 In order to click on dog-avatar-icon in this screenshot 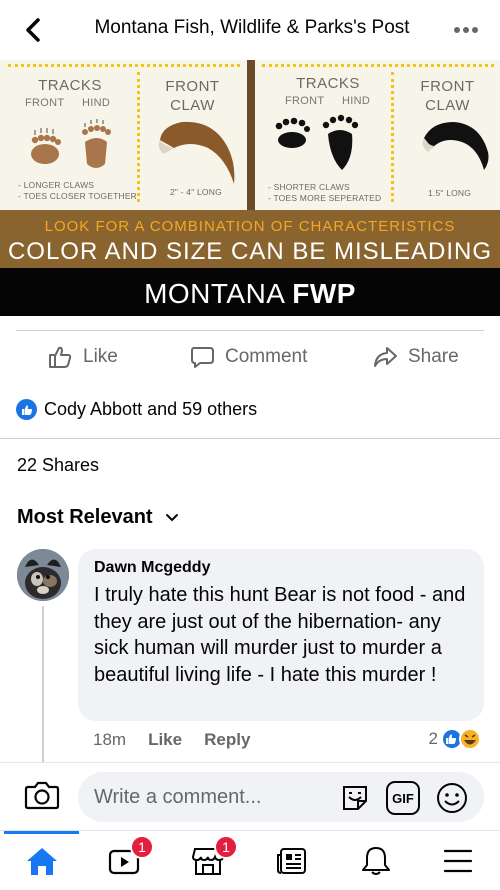, I will do `click(43, 575)`.